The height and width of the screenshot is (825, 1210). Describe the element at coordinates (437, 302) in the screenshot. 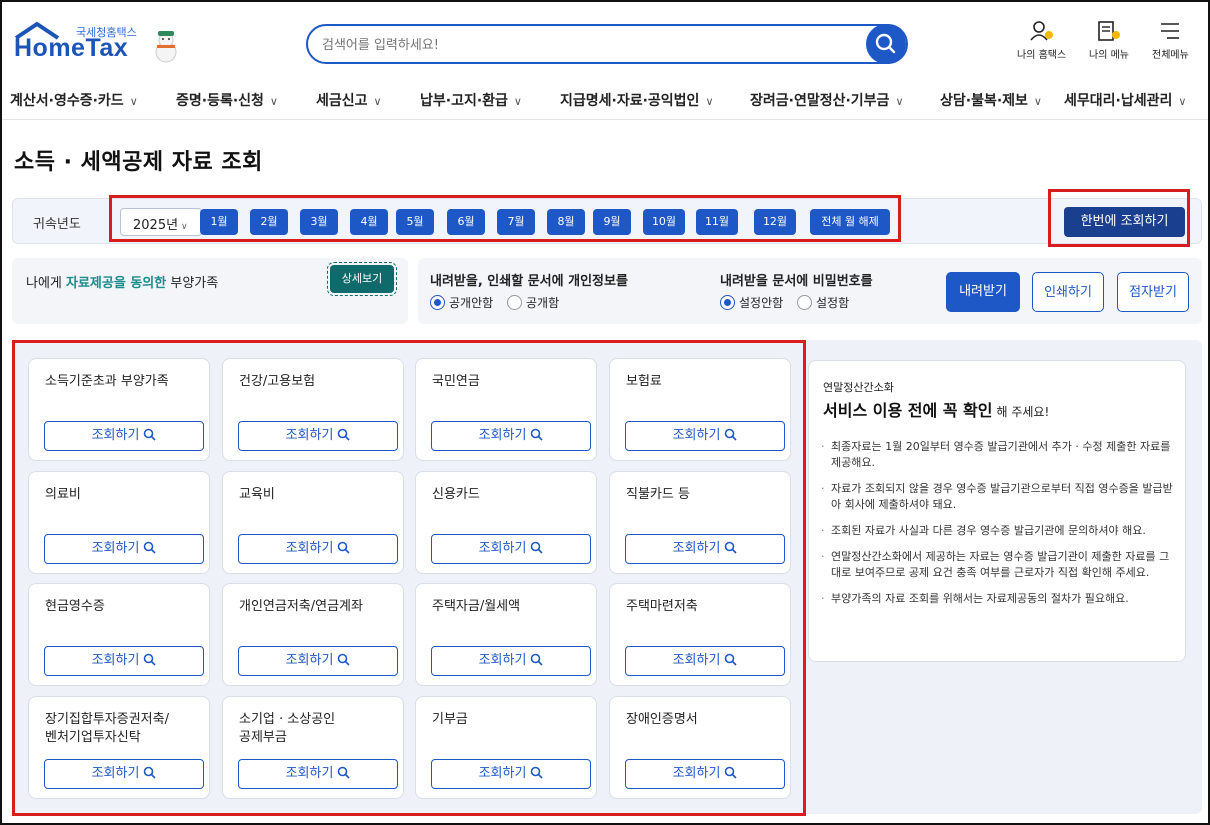

I see `radio-selected-icon` at that location.